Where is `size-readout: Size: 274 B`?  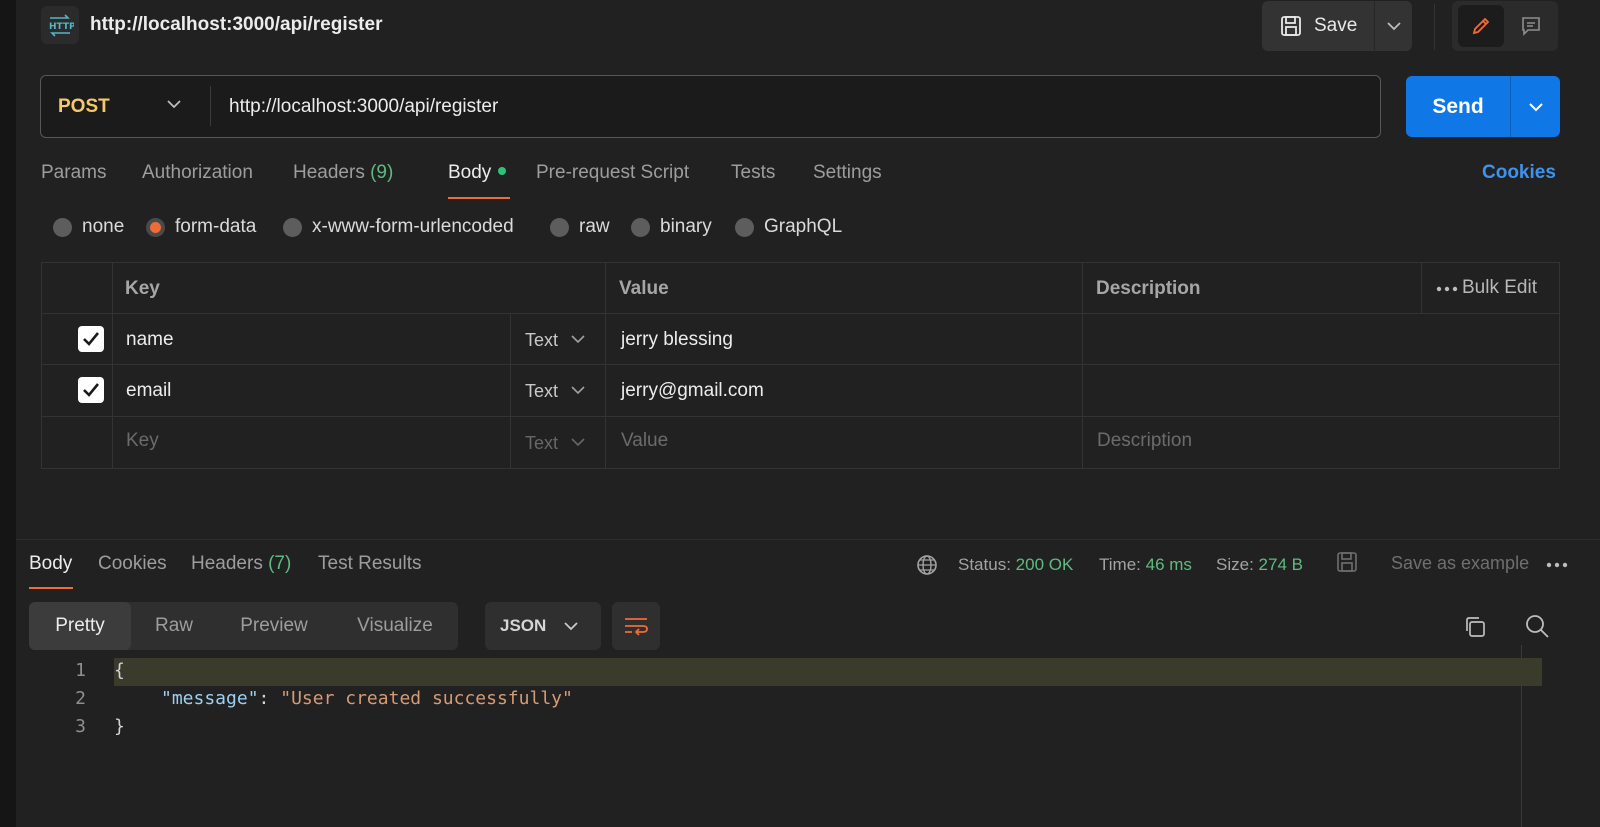 size-readout: Size: 274 B is located at coordinates (1259, 565).